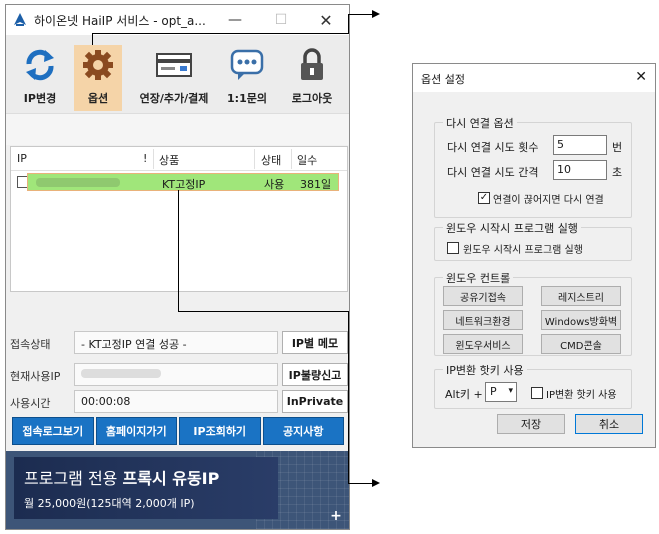 This screenshot has width=659, height=534. Describe the element at coordinates (136, 431) in the screenshot. I see `homepage-button: 홈페이지가기` at that location.